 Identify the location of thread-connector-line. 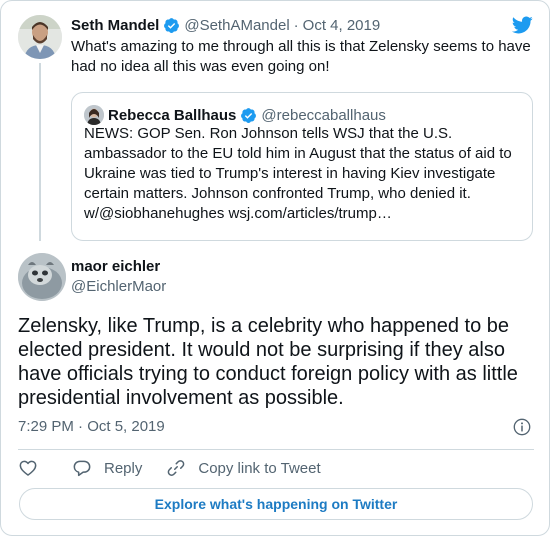
(40, 152).